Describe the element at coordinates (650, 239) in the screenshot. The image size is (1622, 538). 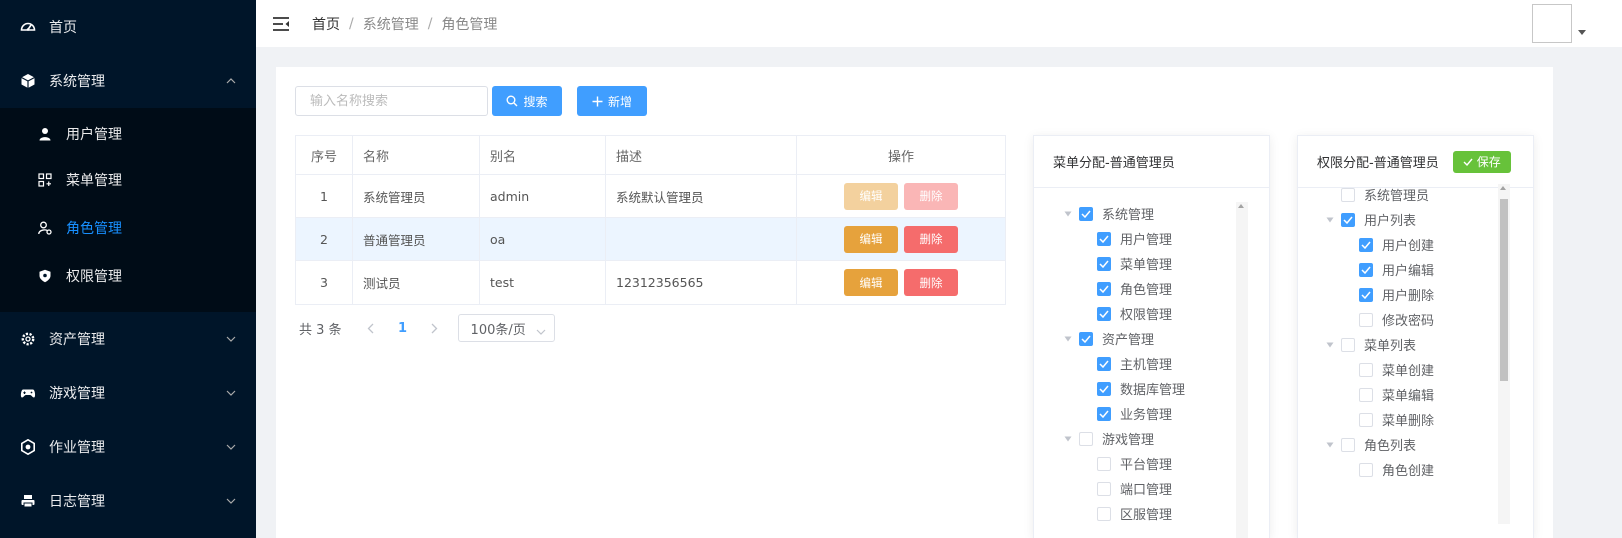
I see `table-row: 2 普通管理员 oa 编辑 删除` at that location.